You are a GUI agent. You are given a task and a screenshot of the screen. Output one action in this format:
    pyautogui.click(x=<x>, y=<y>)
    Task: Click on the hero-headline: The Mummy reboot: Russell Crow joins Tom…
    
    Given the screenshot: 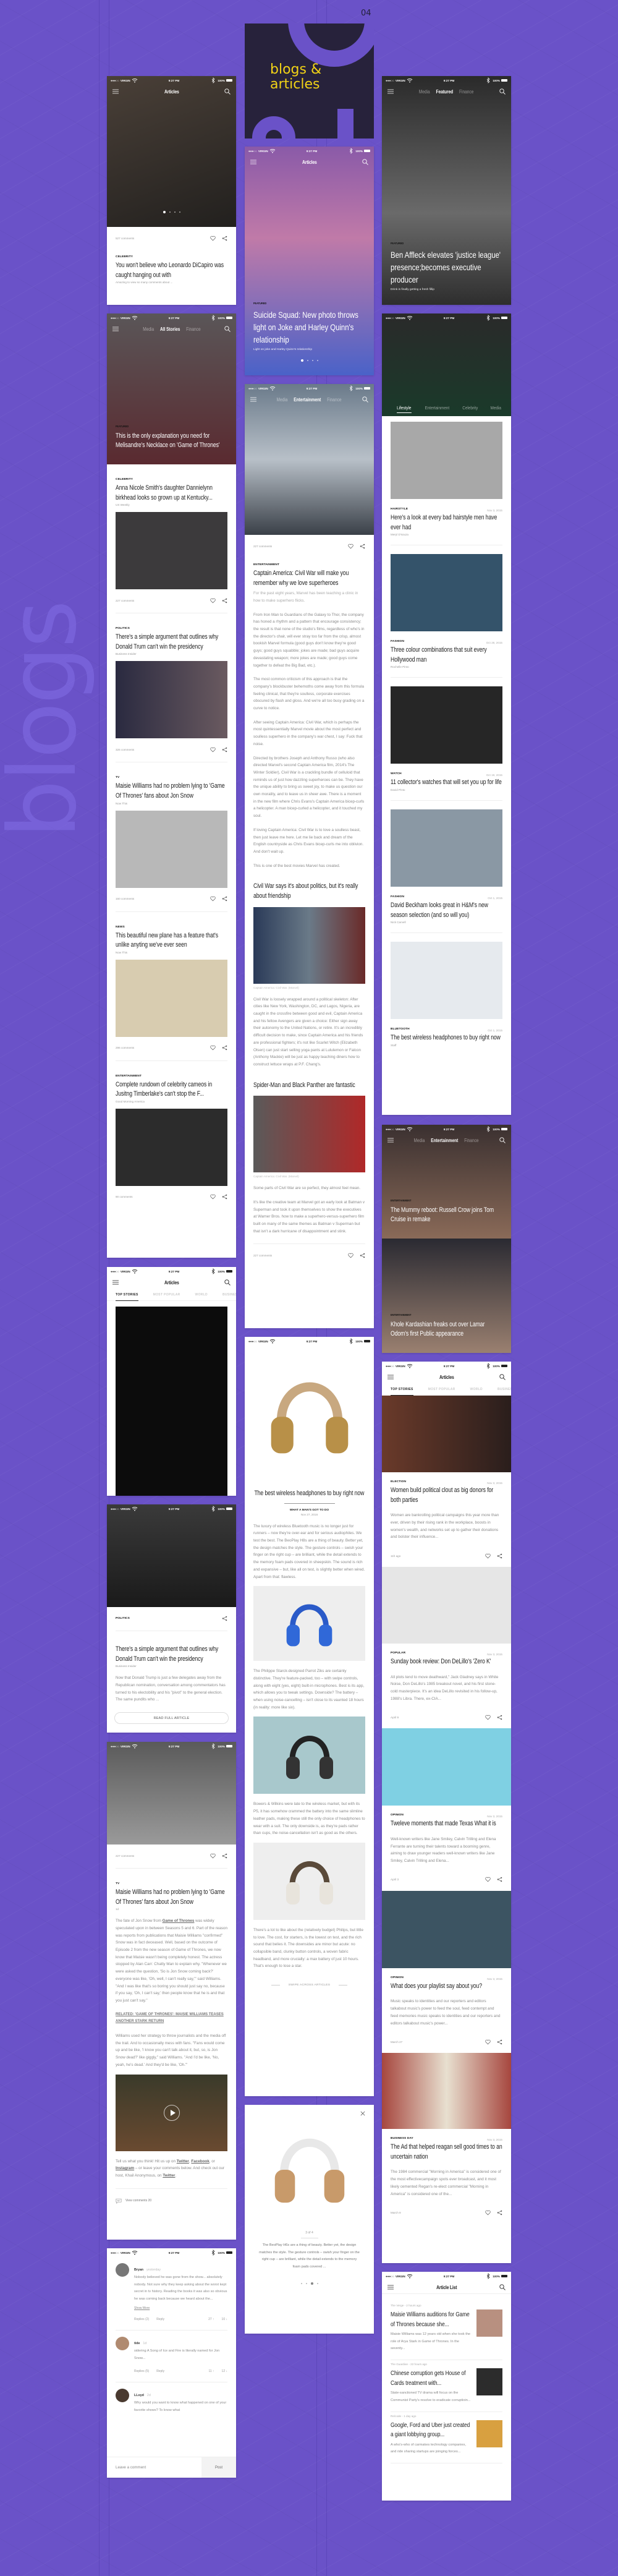 What is the action you would take?
    pyautogui.click(x=447, y=1215)
    